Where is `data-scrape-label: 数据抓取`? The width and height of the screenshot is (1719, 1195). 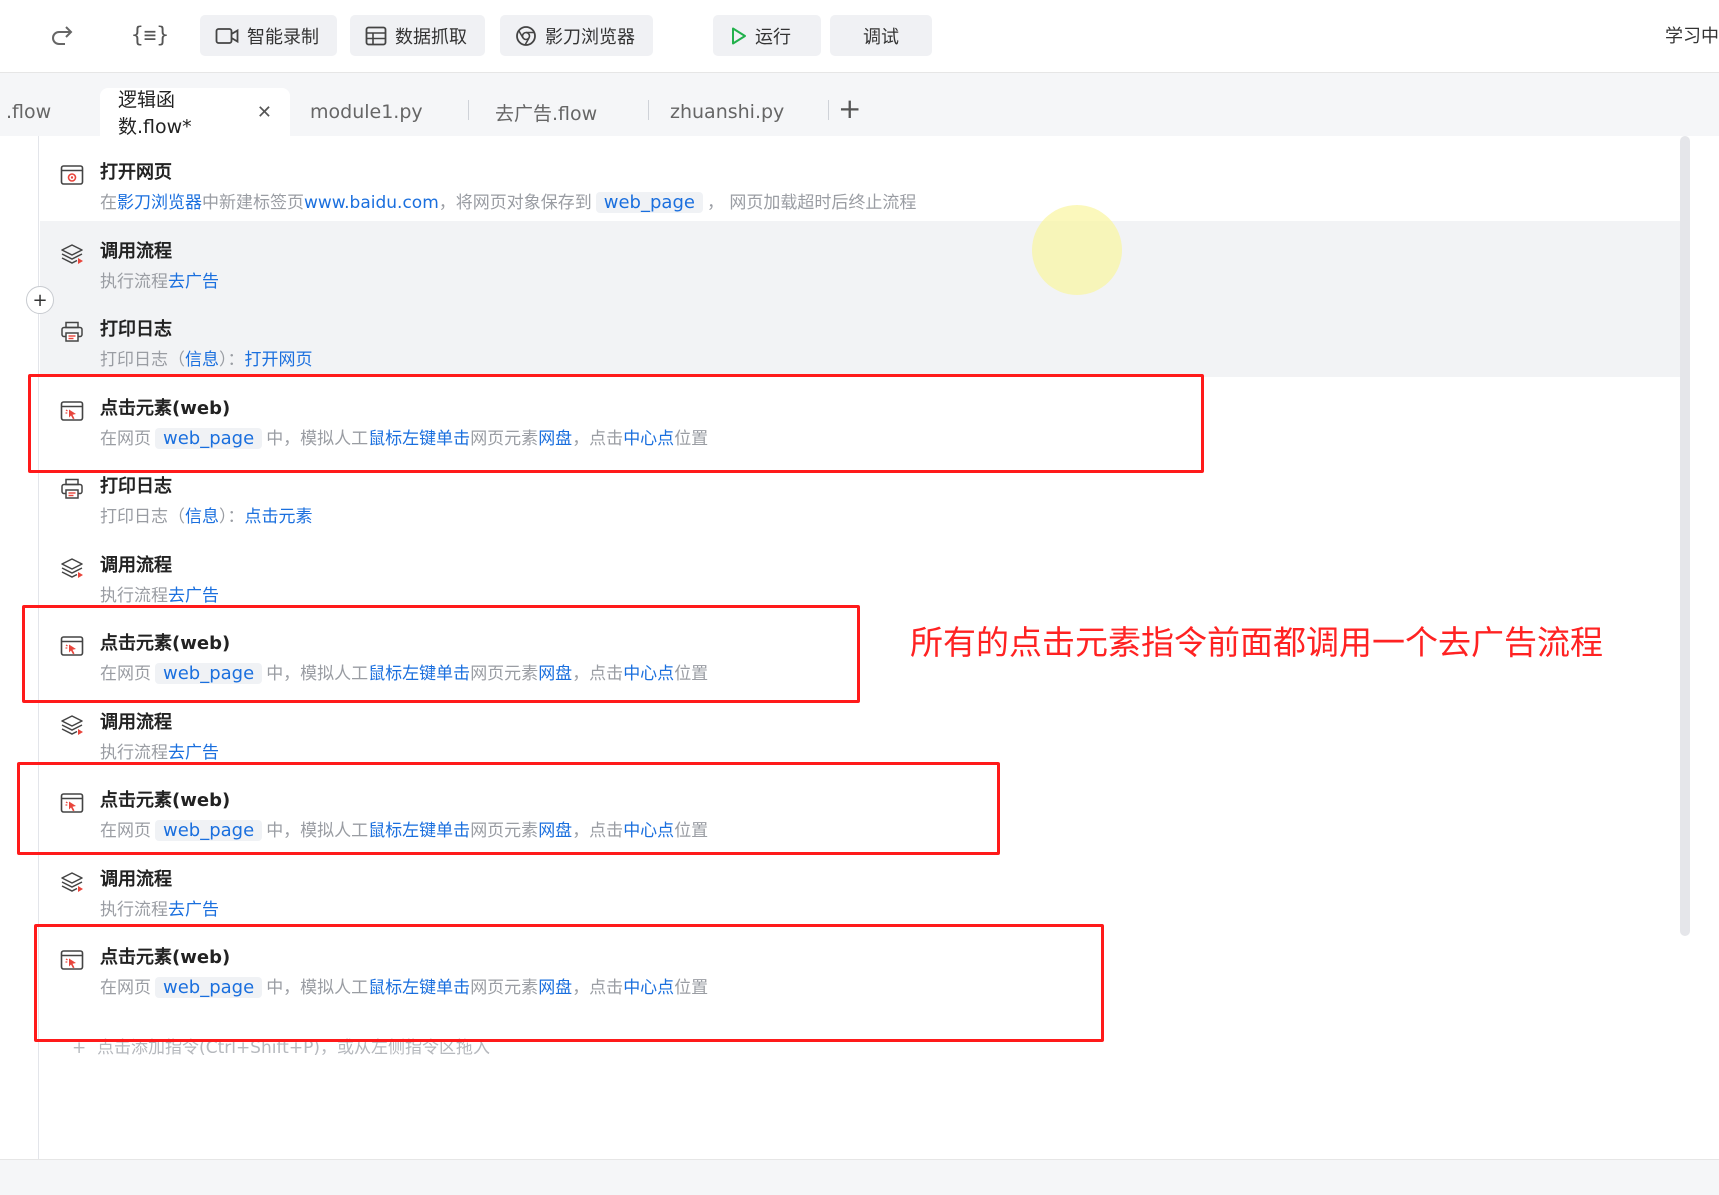
data-scrape-label: 数据抓取 is located at coordinates (431, 37).